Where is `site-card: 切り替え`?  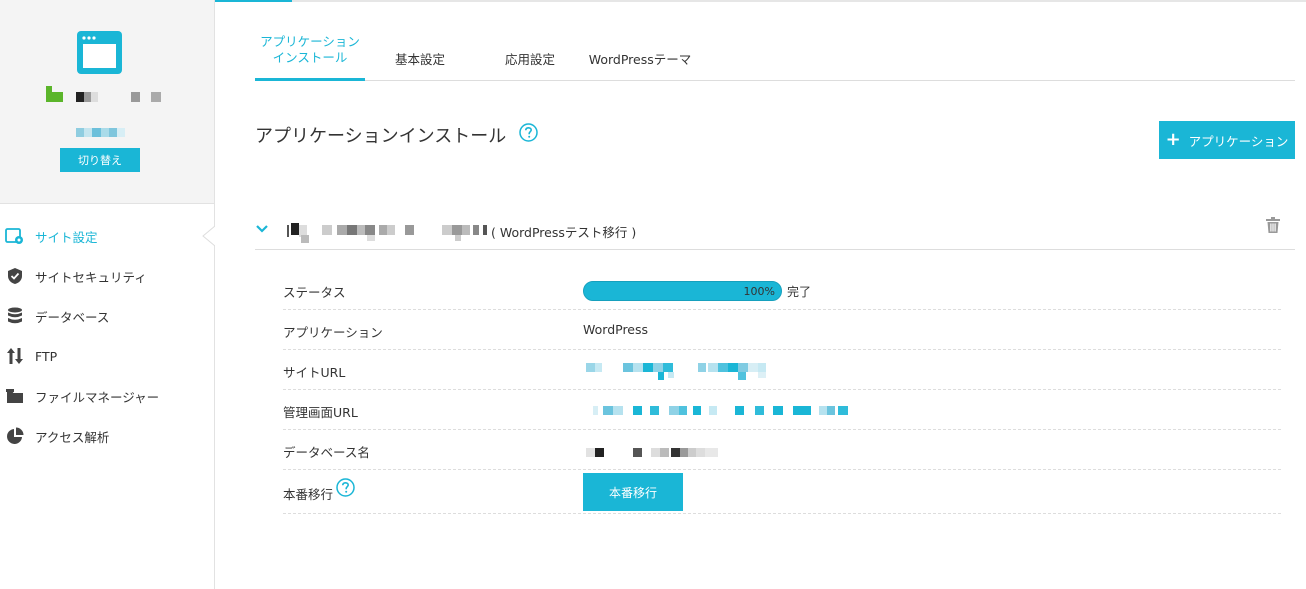
site-card: 切り替え is located at coordinates (107, 102).